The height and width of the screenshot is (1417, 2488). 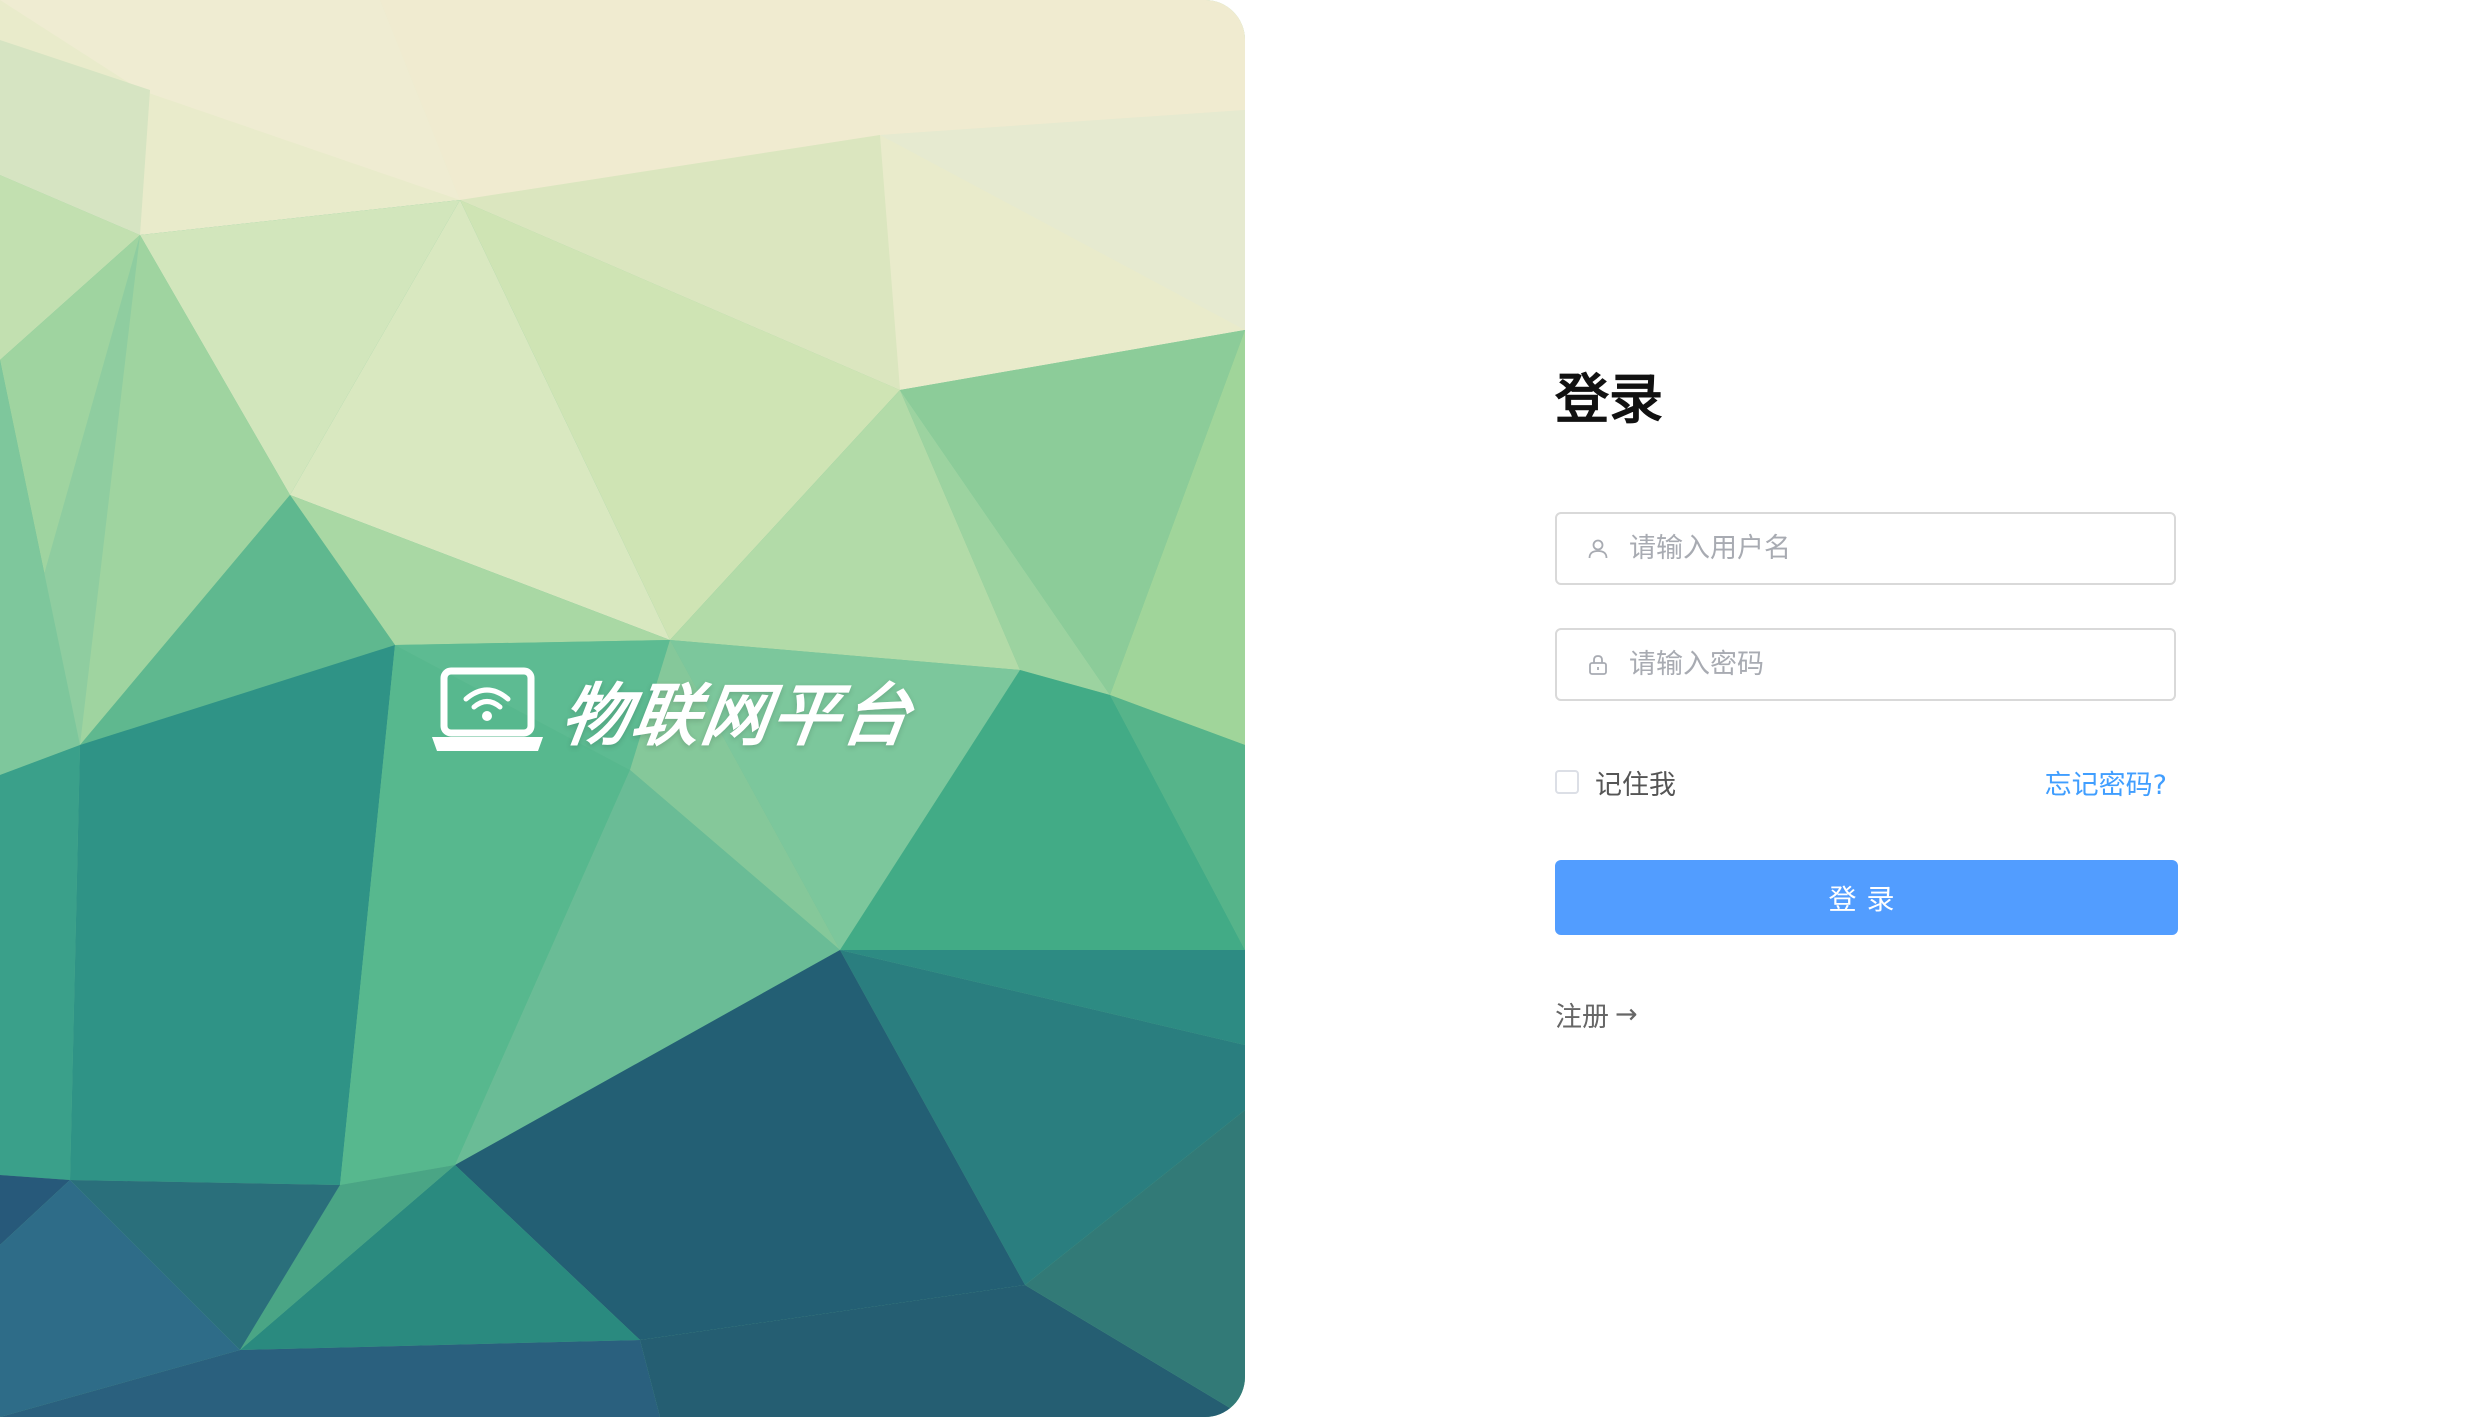 What do you see at coordinates (1598, 549) in the screenshot?
I see `user-icon` at bounding box center [1598, 549].